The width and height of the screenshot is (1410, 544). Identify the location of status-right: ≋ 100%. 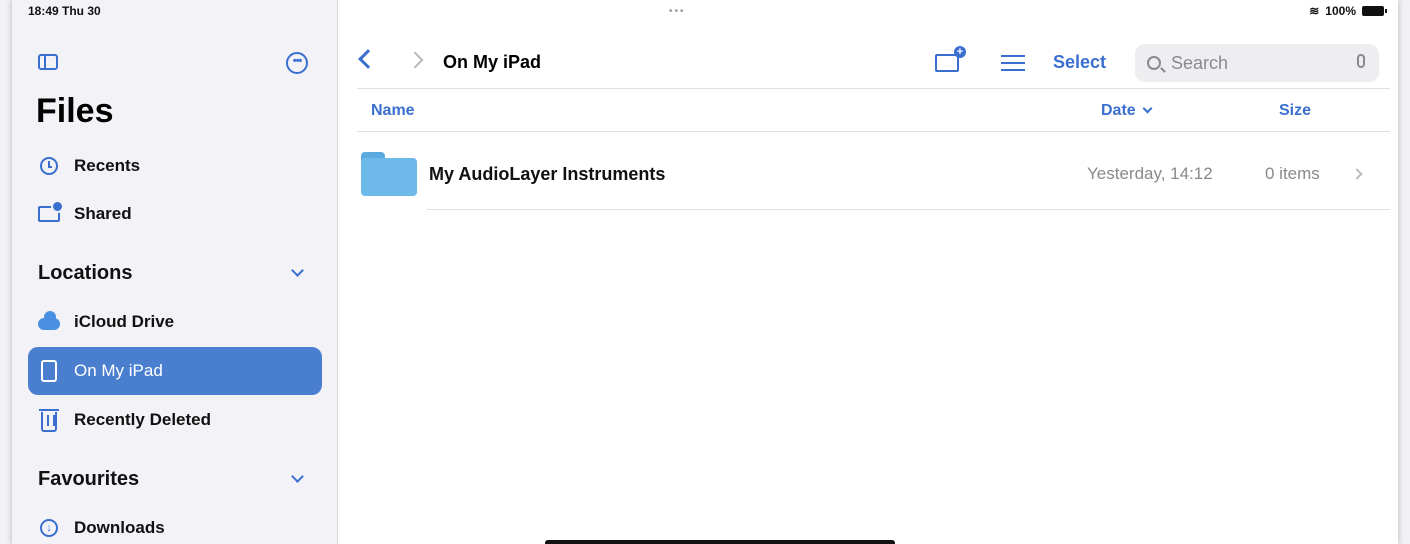
(1348, 11).